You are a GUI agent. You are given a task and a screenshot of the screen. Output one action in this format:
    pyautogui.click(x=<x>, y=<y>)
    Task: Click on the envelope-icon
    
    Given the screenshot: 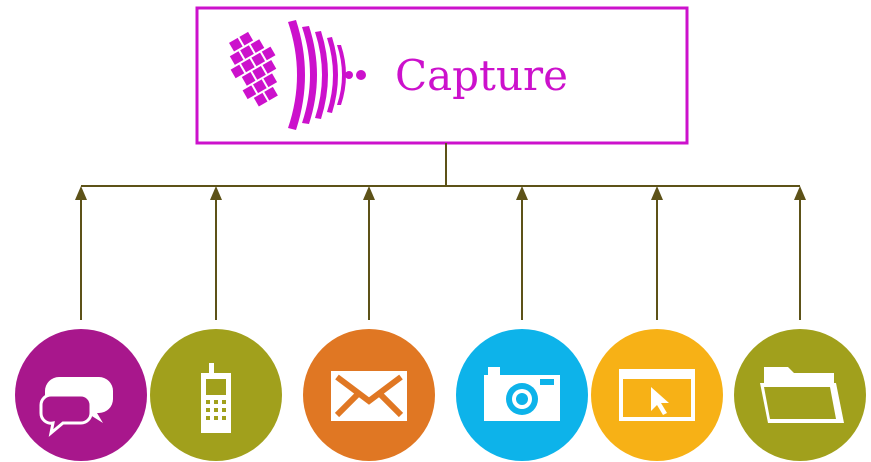 What is the action you would take?
    pyautogui.click(x=369, y=396)
    